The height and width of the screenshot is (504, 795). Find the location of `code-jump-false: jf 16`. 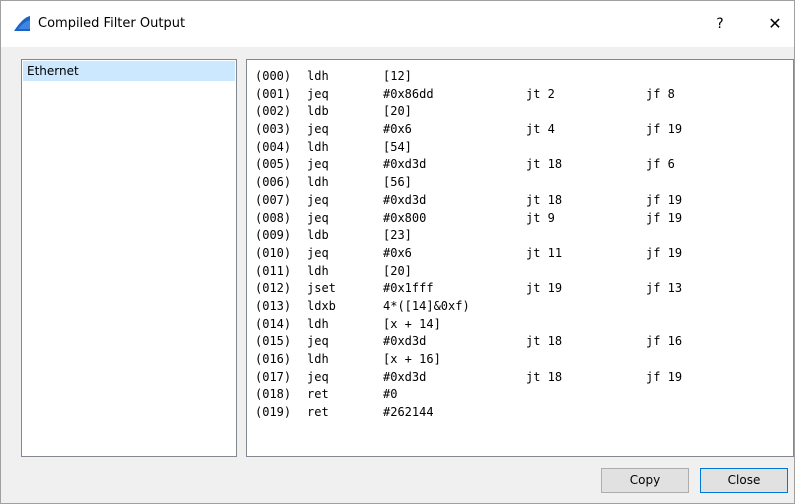

code-jump-false: jf 16 is located at coordinates (664, 341).